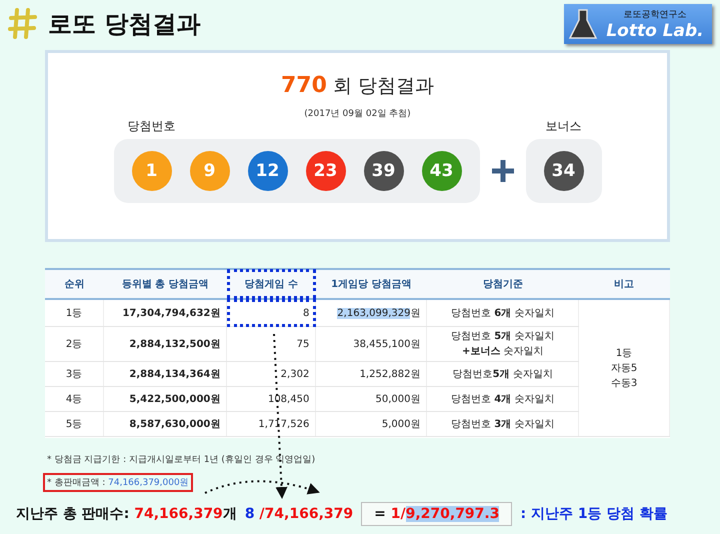 Image resolution: width=720 pixels, height=534 pixels. What do you see at coordinates (503, 171) in the screenshot?
I see `plus-icon` at bounding box center [503, 171].